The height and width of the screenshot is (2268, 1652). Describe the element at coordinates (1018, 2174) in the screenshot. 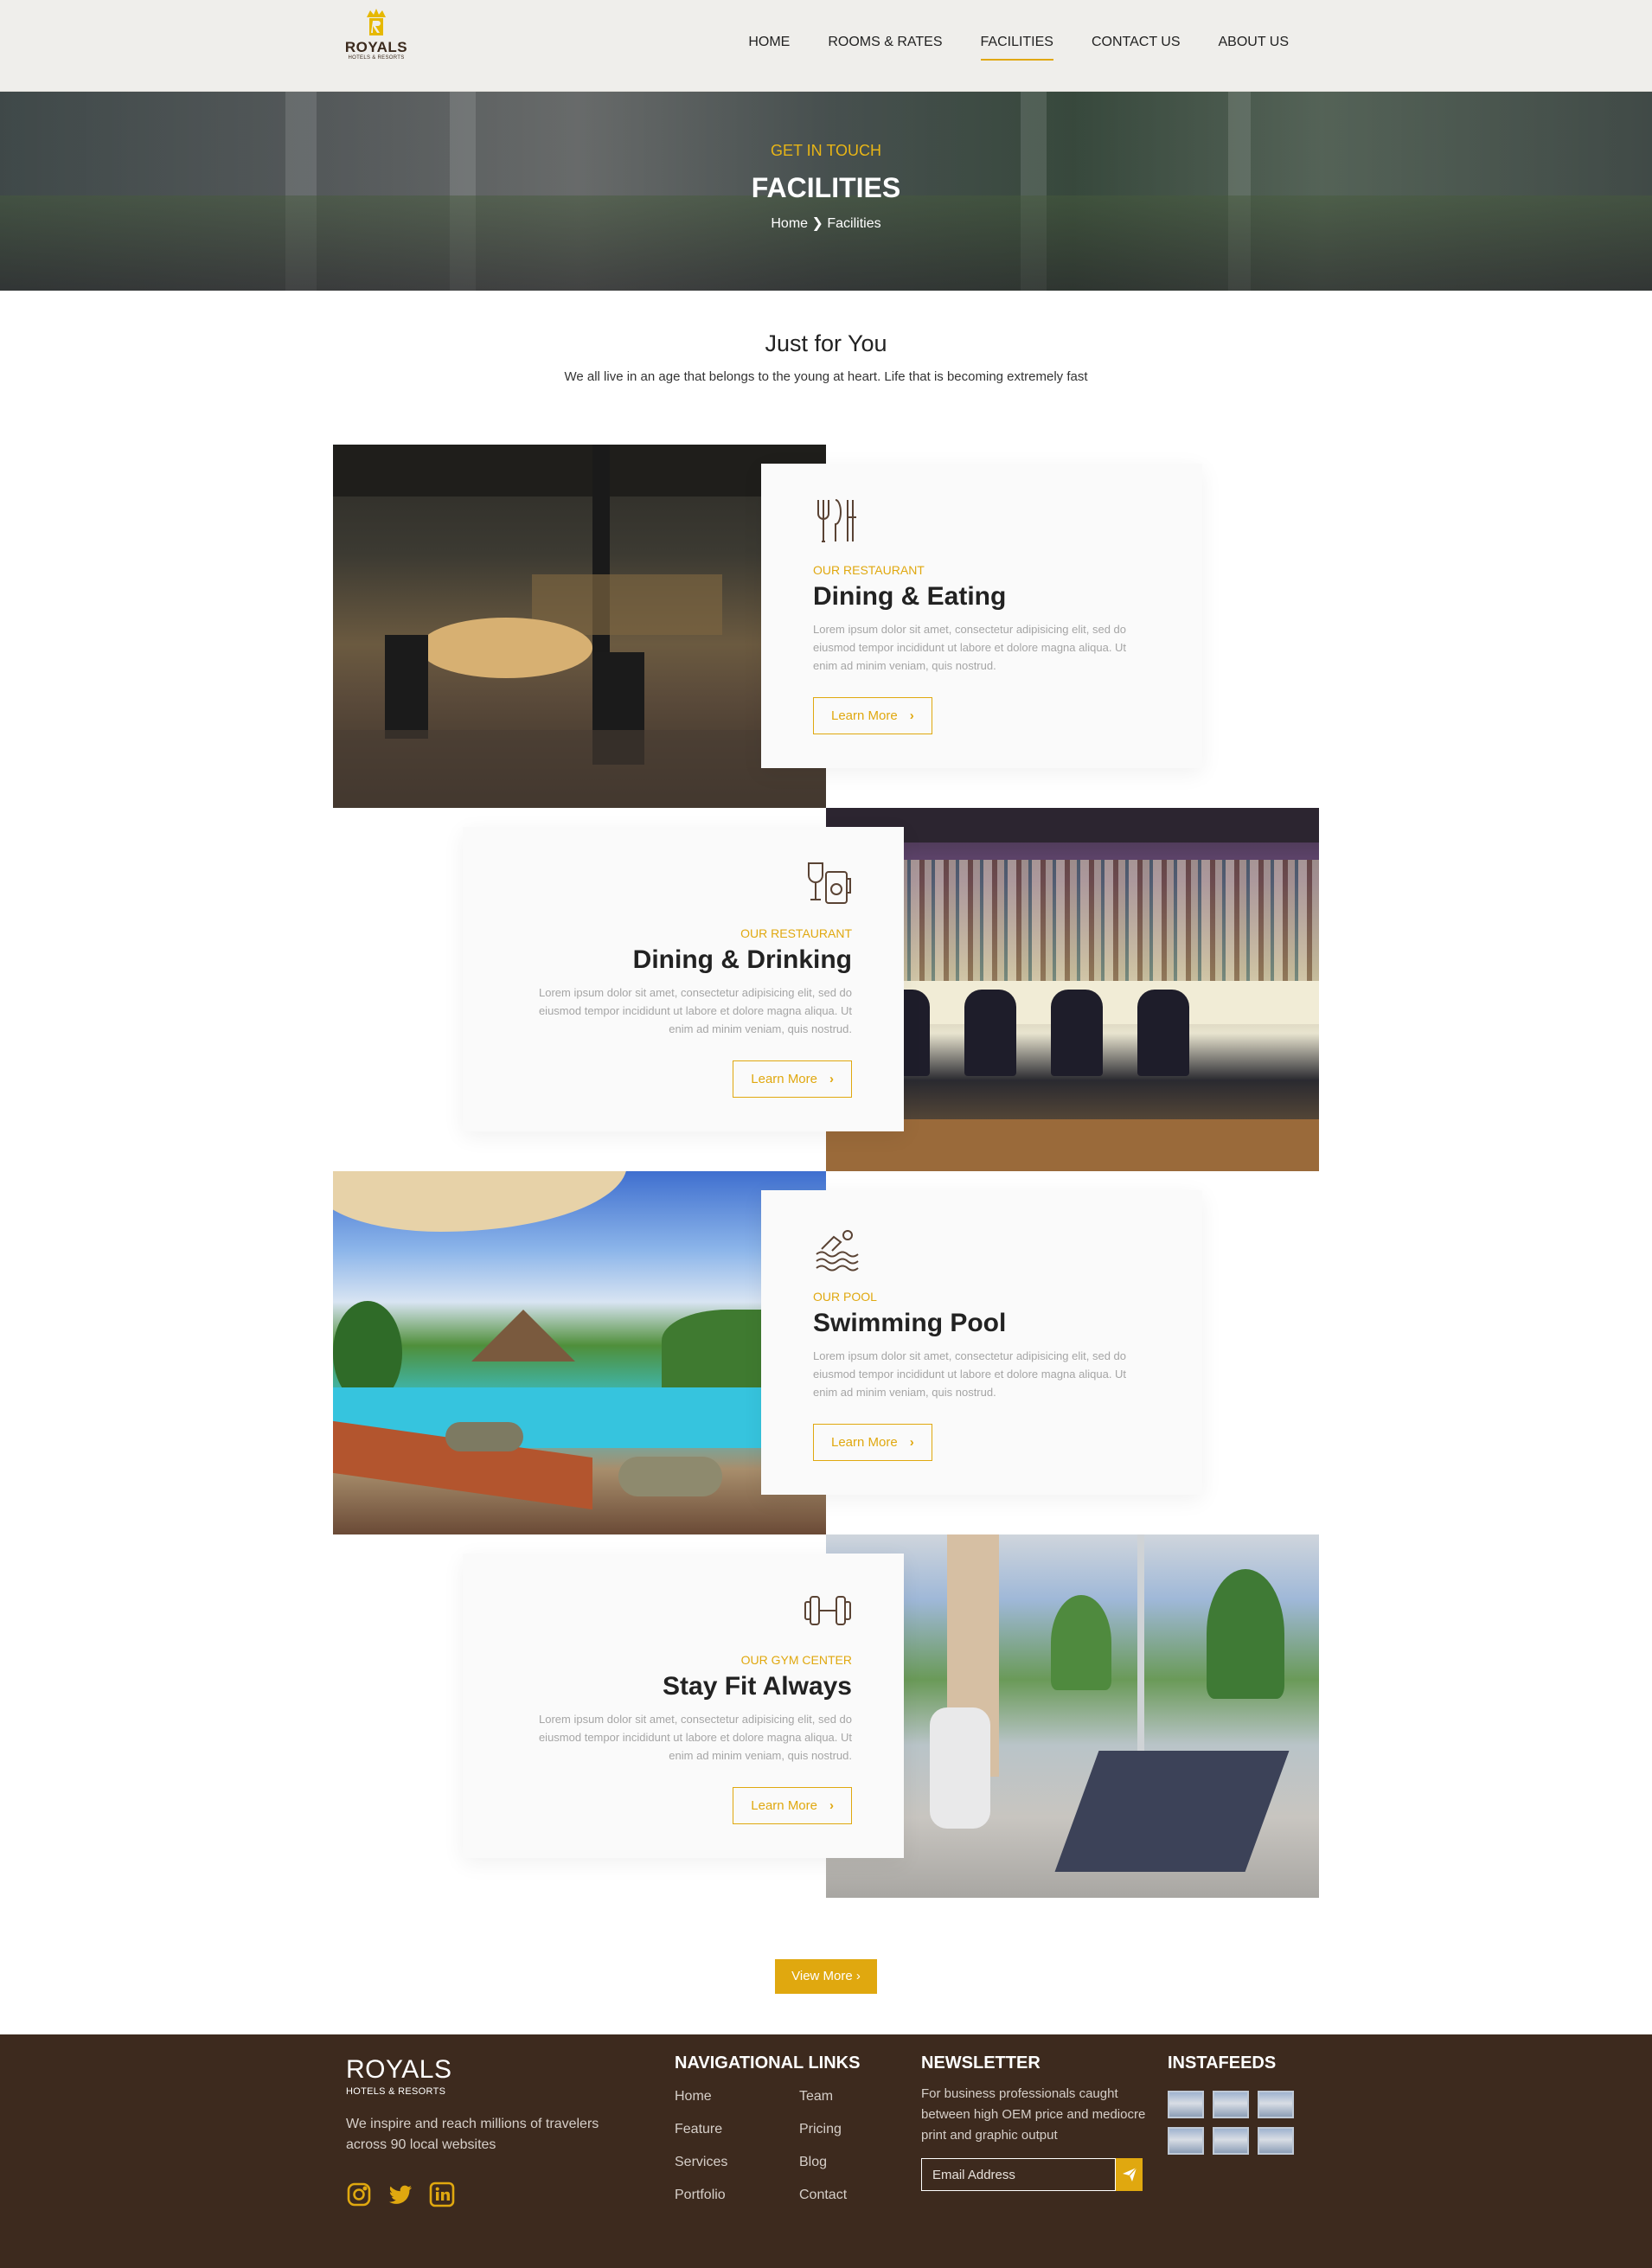

I see `newsletter-email-input` at that location.